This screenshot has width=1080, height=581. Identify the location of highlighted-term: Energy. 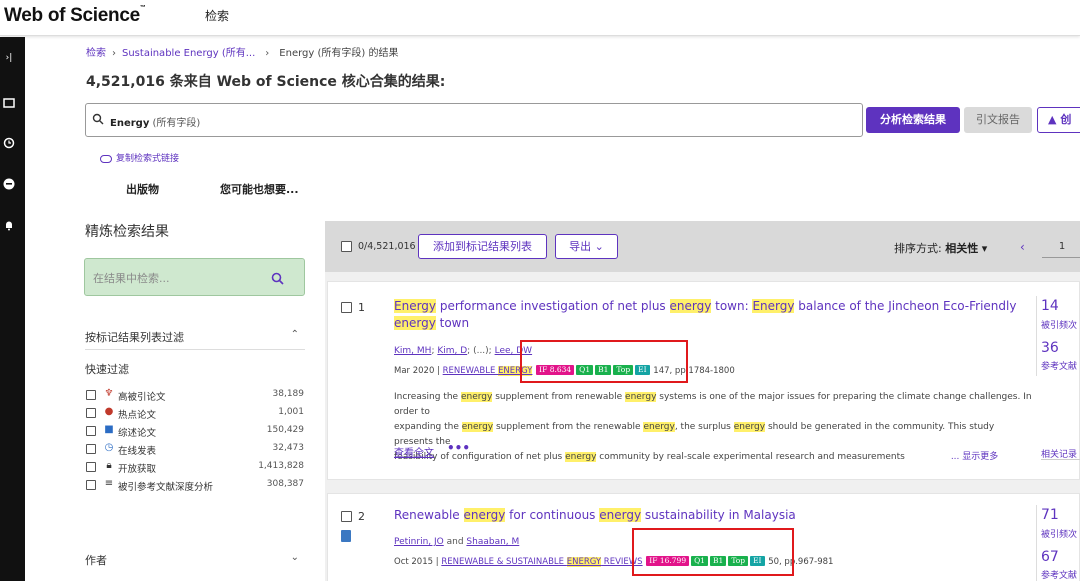
(773, 306).